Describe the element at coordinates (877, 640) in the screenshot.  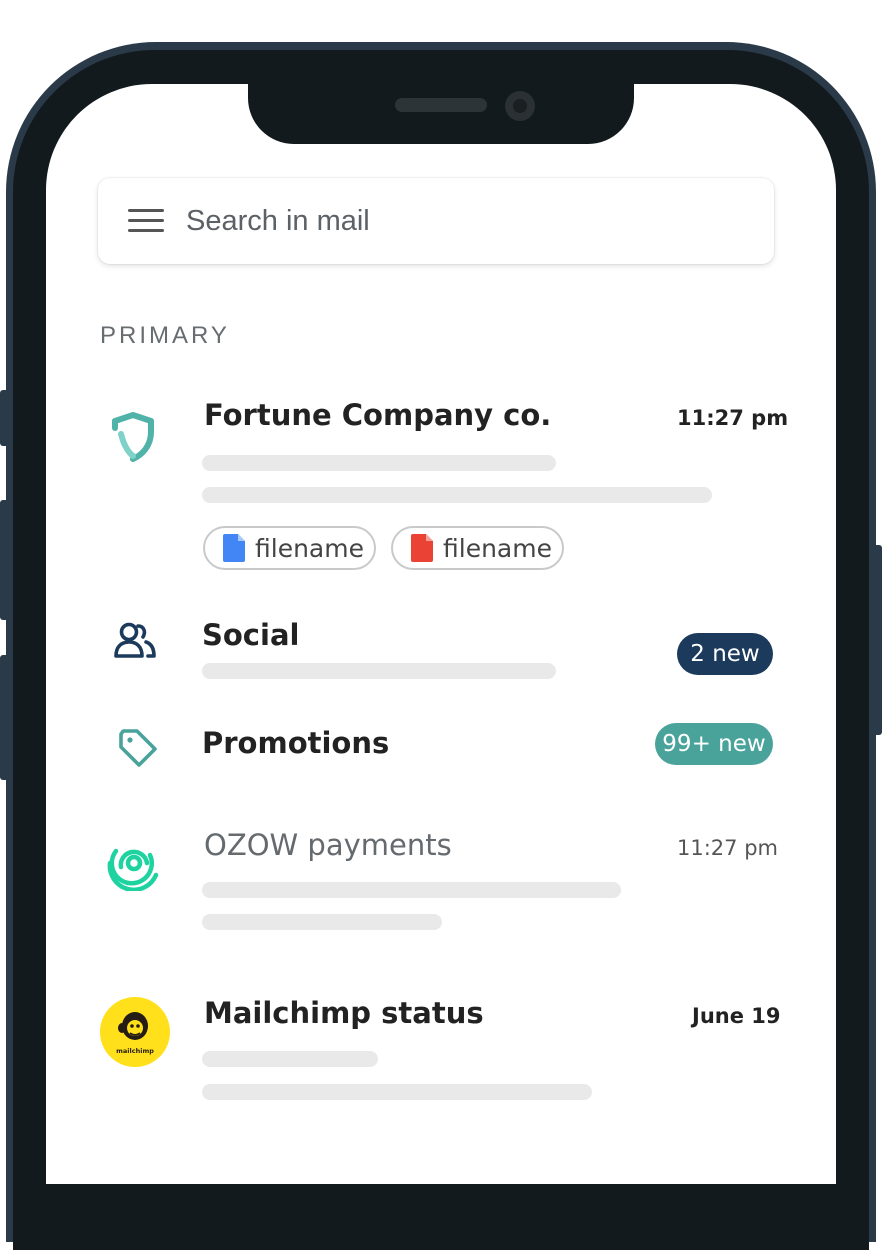
I see `power-button` at that location.